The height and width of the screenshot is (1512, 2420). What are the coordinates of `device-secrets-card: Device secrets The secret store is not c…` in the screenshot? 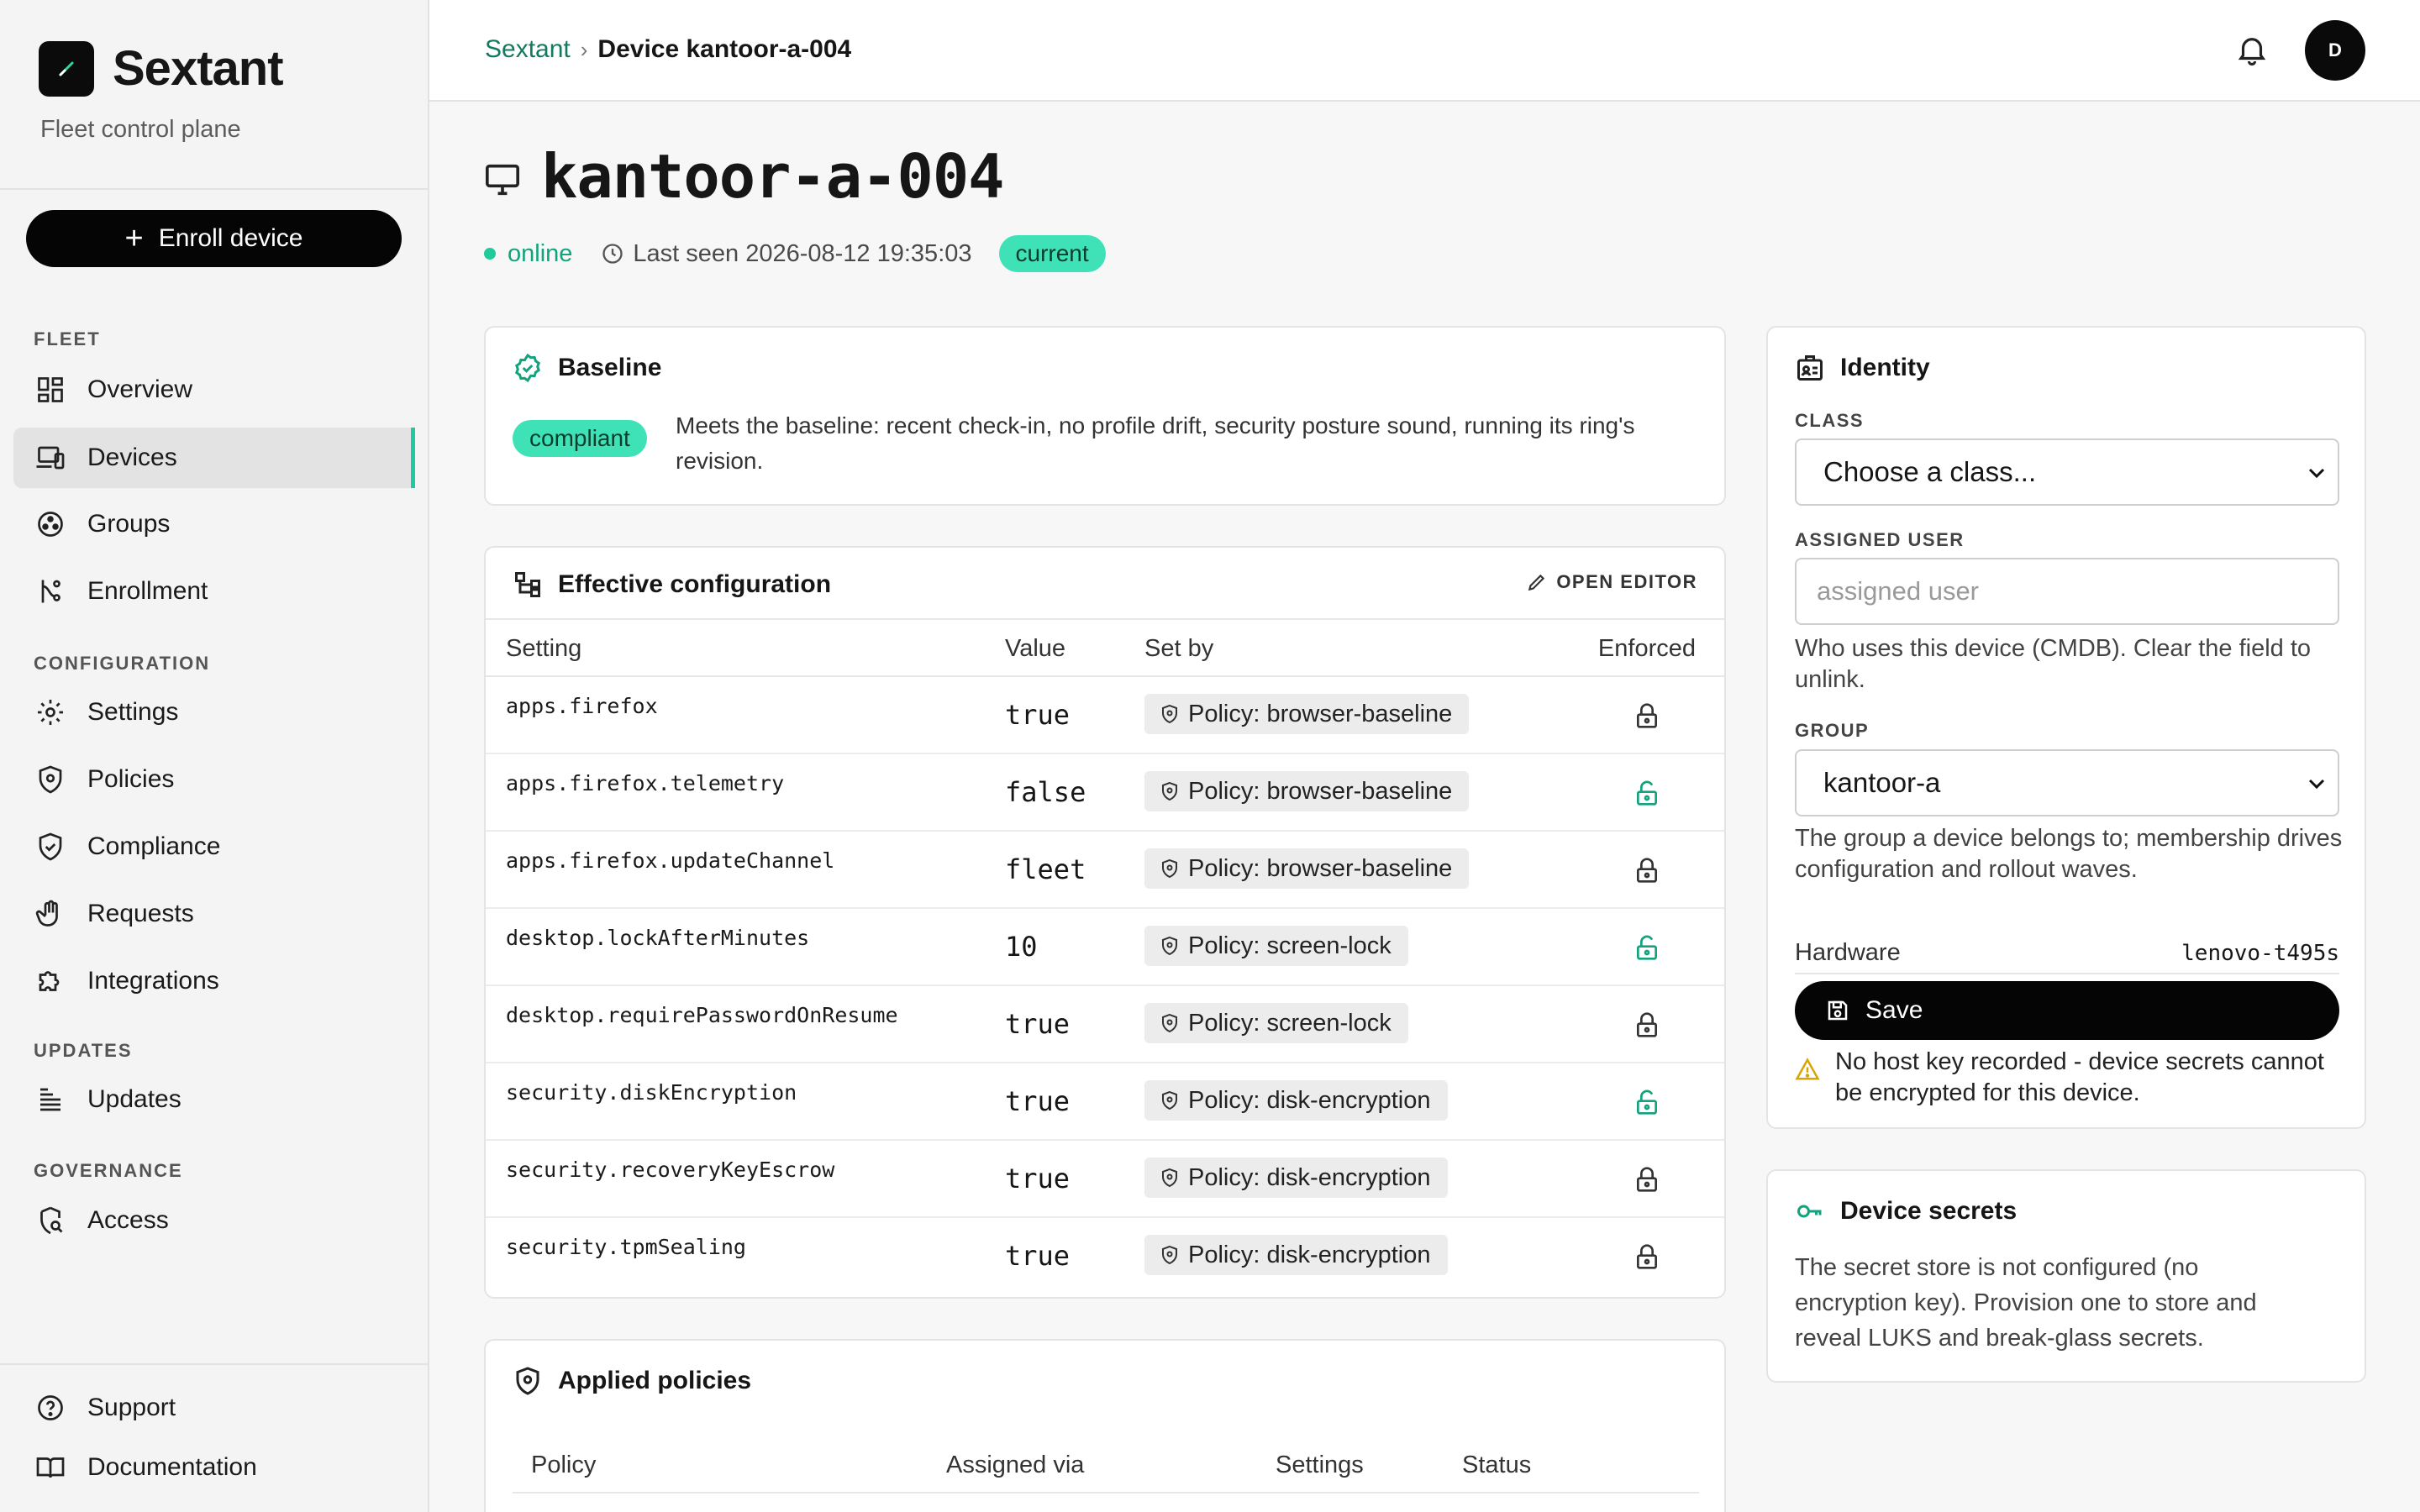 It's located at (2066, 1276).